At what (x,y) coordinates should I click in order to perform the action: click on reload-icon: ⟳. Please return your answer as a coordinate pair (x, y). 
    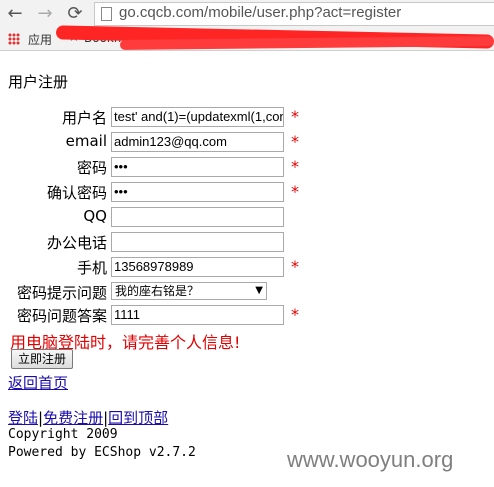
    Looking at the image, I should click on (75, 14).